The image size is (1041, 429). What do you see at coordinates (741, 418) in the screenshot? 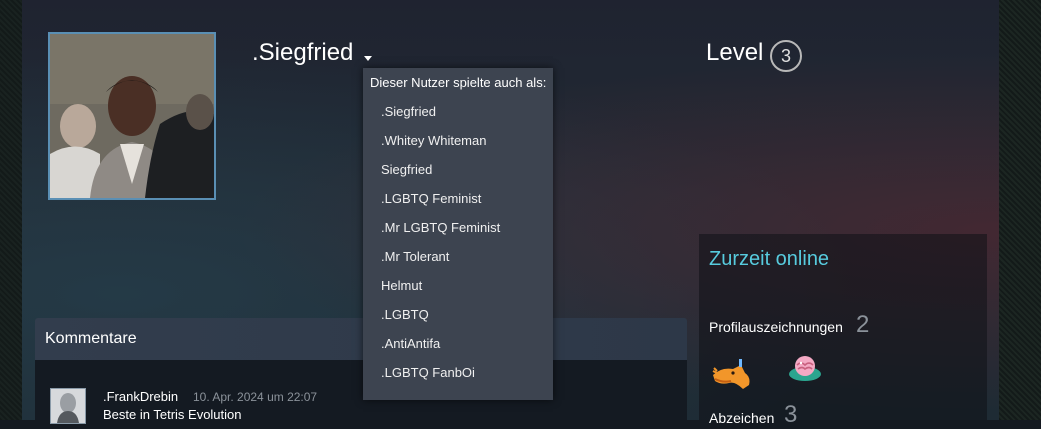
I see `badges-label: Abzeichen` at bounding box center [741, 418].